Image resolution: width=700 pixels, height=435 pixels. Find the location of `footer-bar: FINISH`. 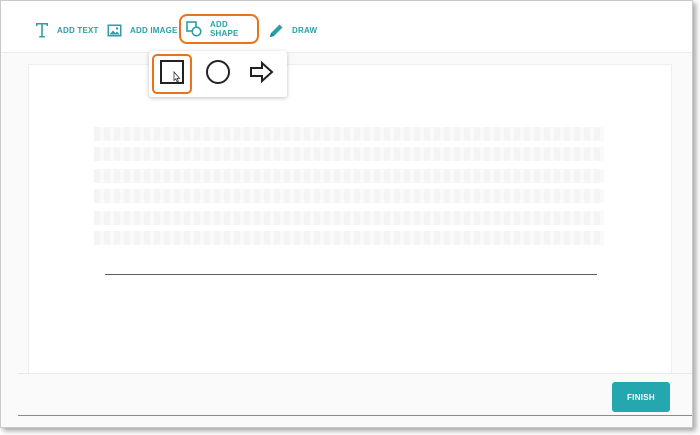

footer-bar: FINISH is located at coordinates (355, 395).